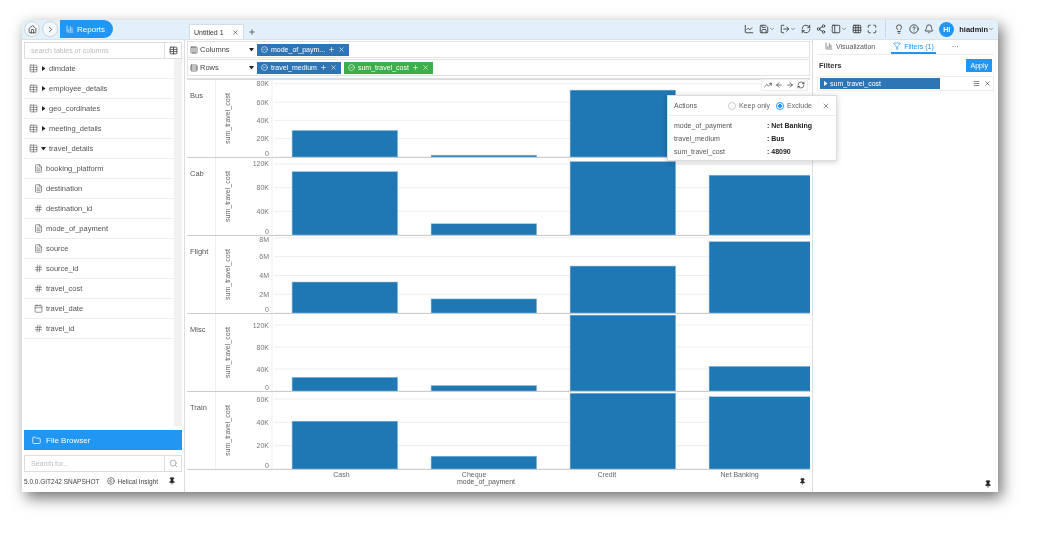 This screenshot has width=1052, height=545. Describe the element at coordinates (872, 29) in the screenshot. I see `fullscreen-icon` at that location.